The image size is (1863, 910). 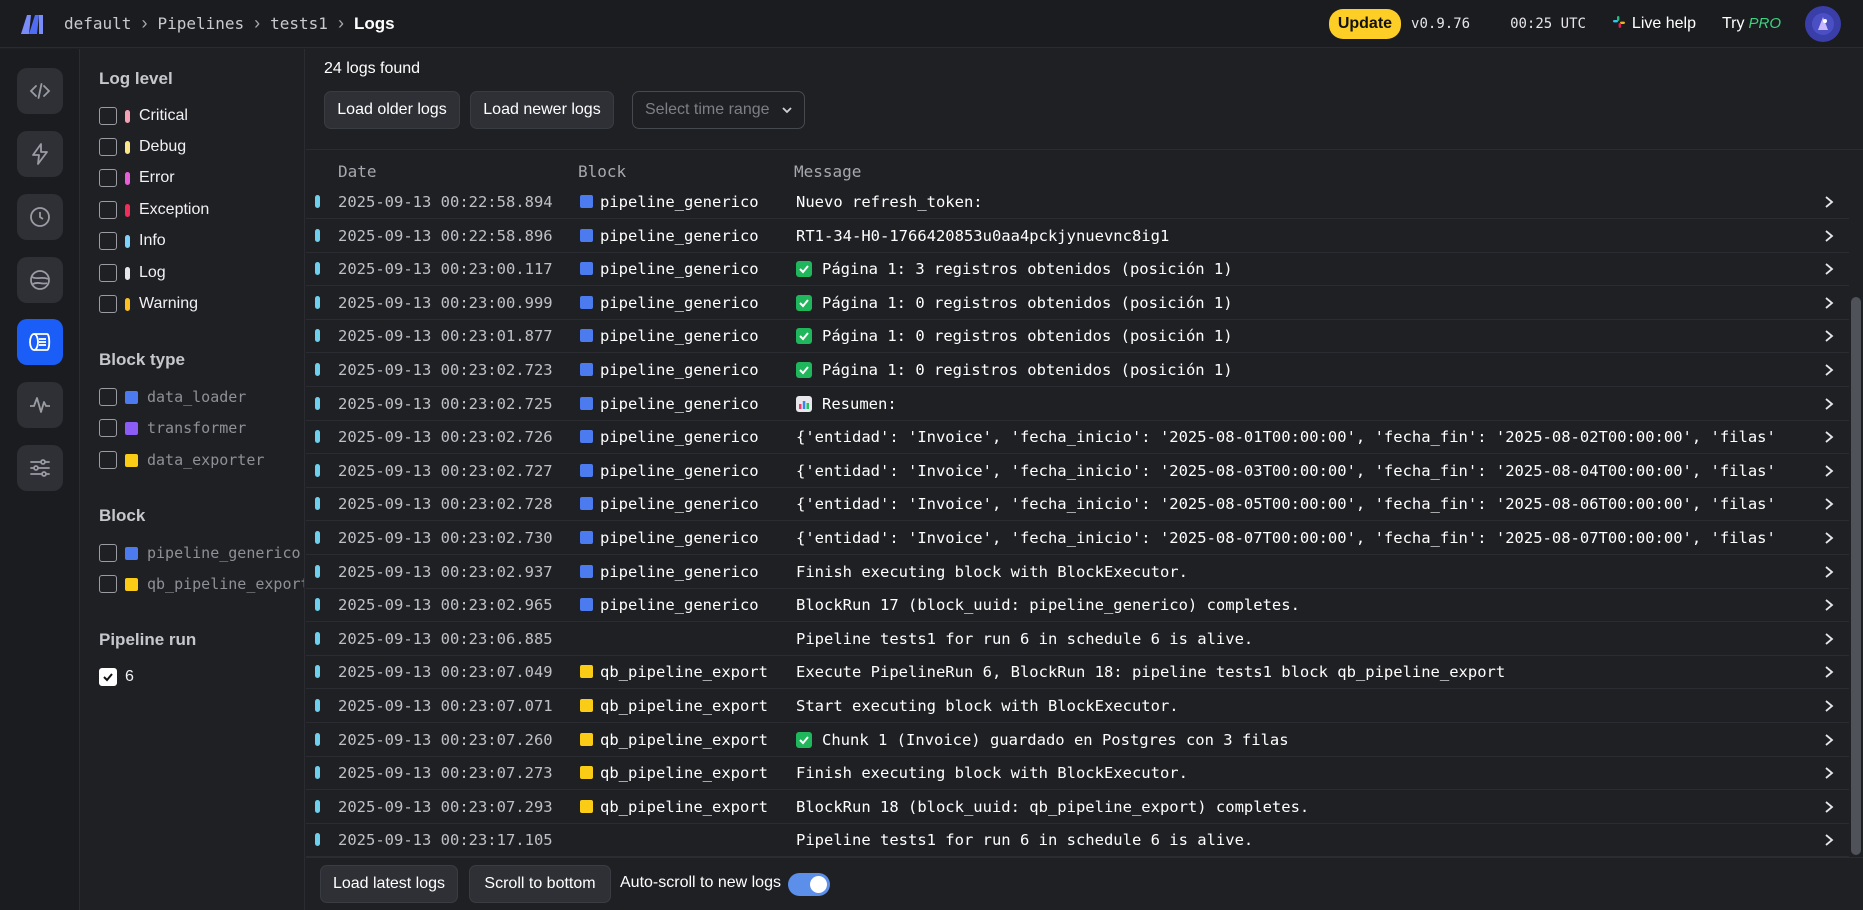 What do you see at coordinates (718, 110) in the screenshot?
I see `time-range-select: Select time range` at bounding box center [718, 110].